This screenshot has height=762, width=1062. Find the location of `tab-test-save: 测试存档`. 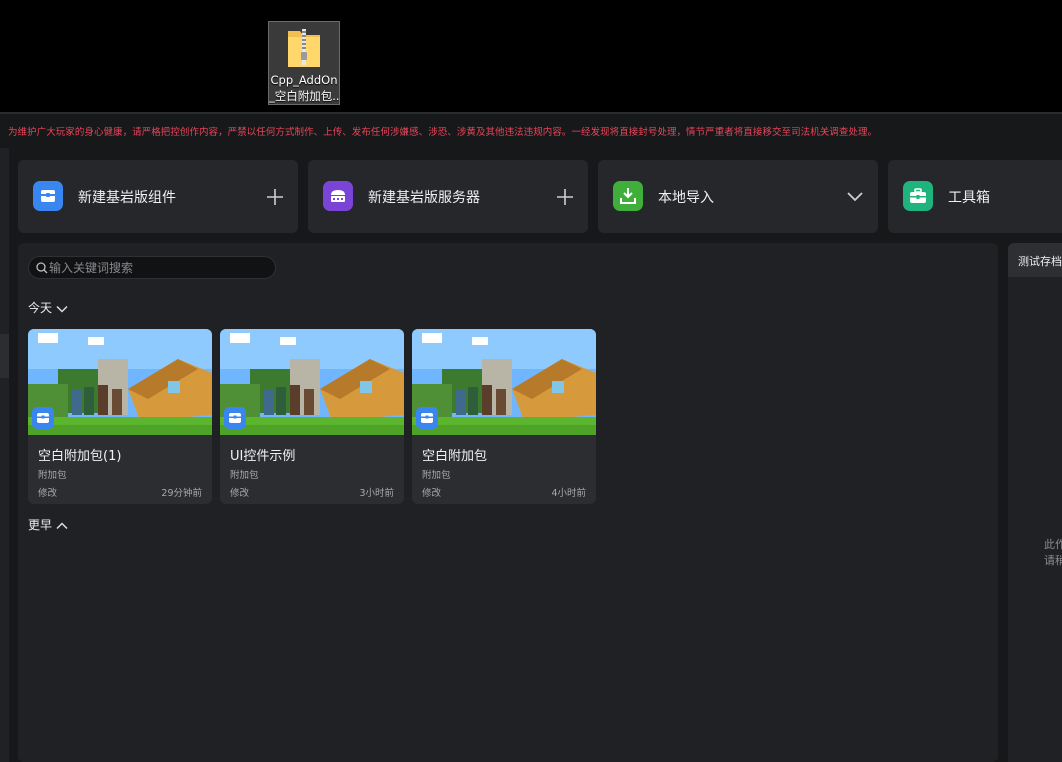

tab-test-save: 测试存档 is located at coordinates (1035, 260).